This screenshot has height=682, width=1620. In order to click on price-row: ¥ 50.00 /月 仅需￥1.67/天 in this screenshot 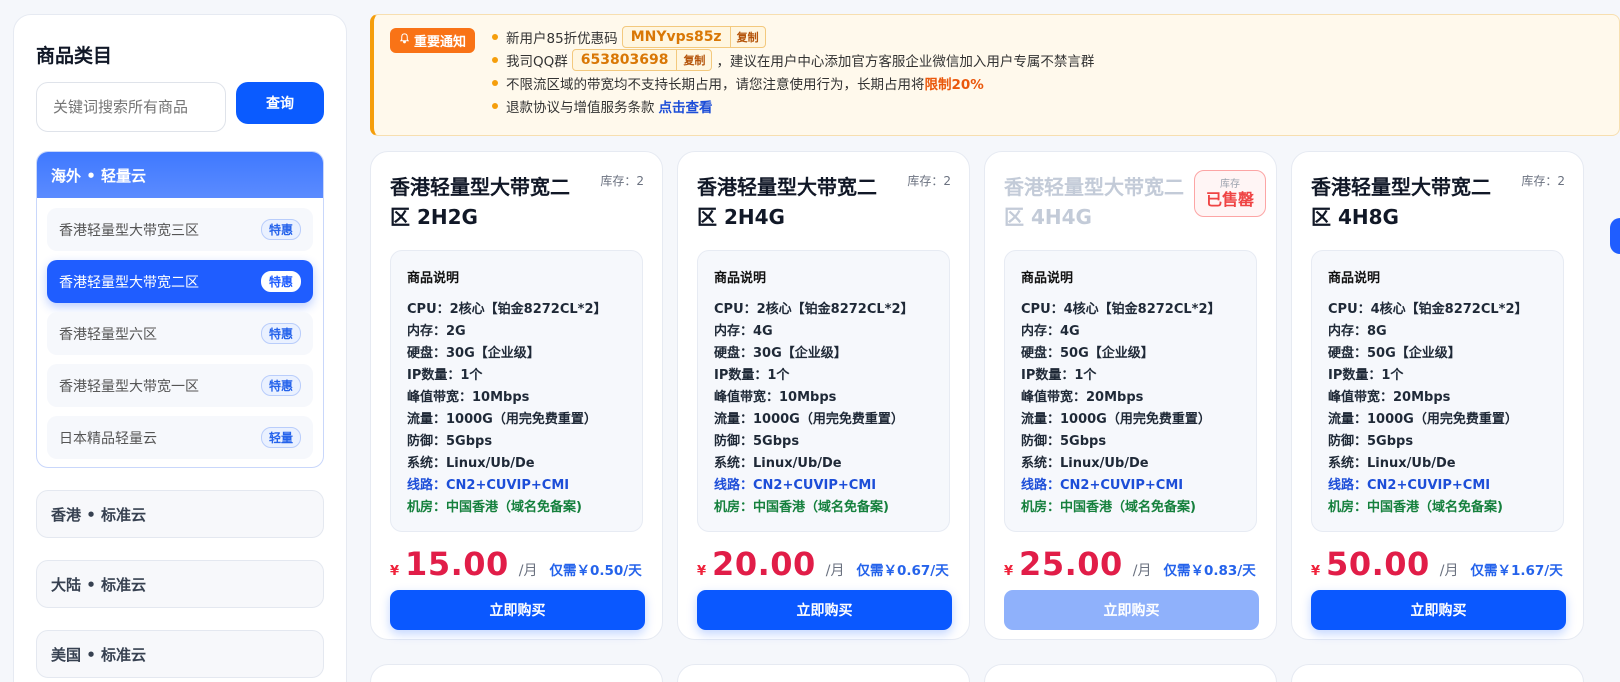, I will do `click(1437, 564)`.